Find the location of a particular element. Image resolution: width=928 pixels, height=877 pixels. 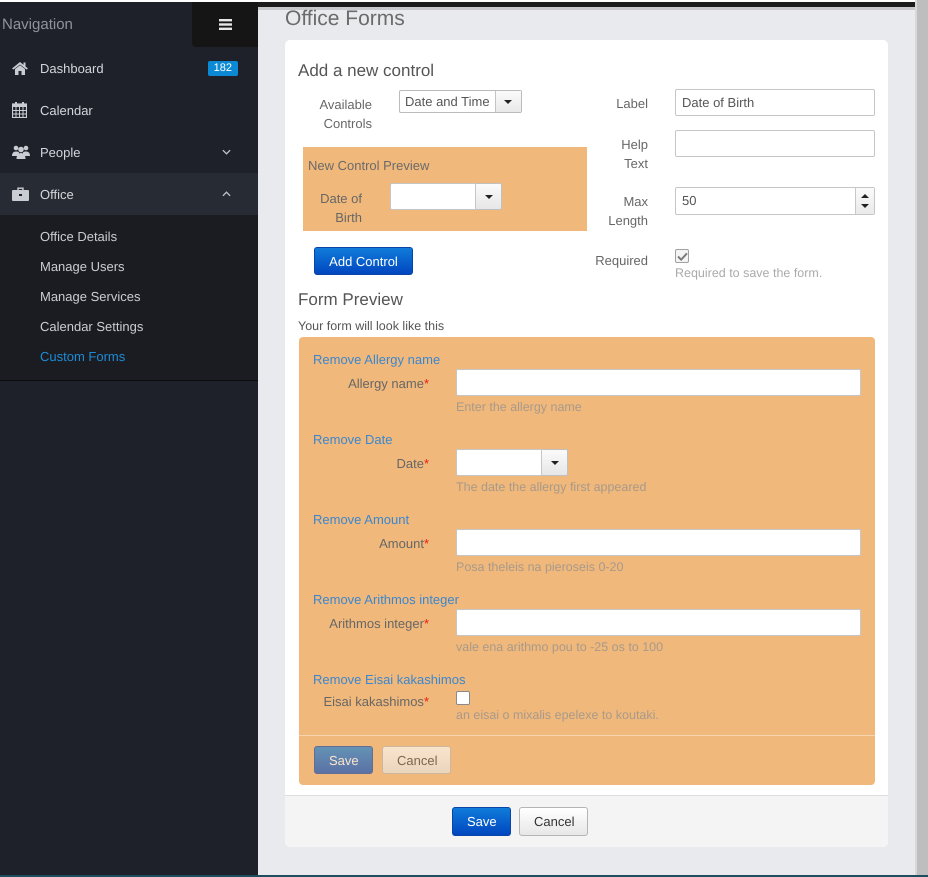

field-label: Allergy name* is located at coordinates (388, 384).